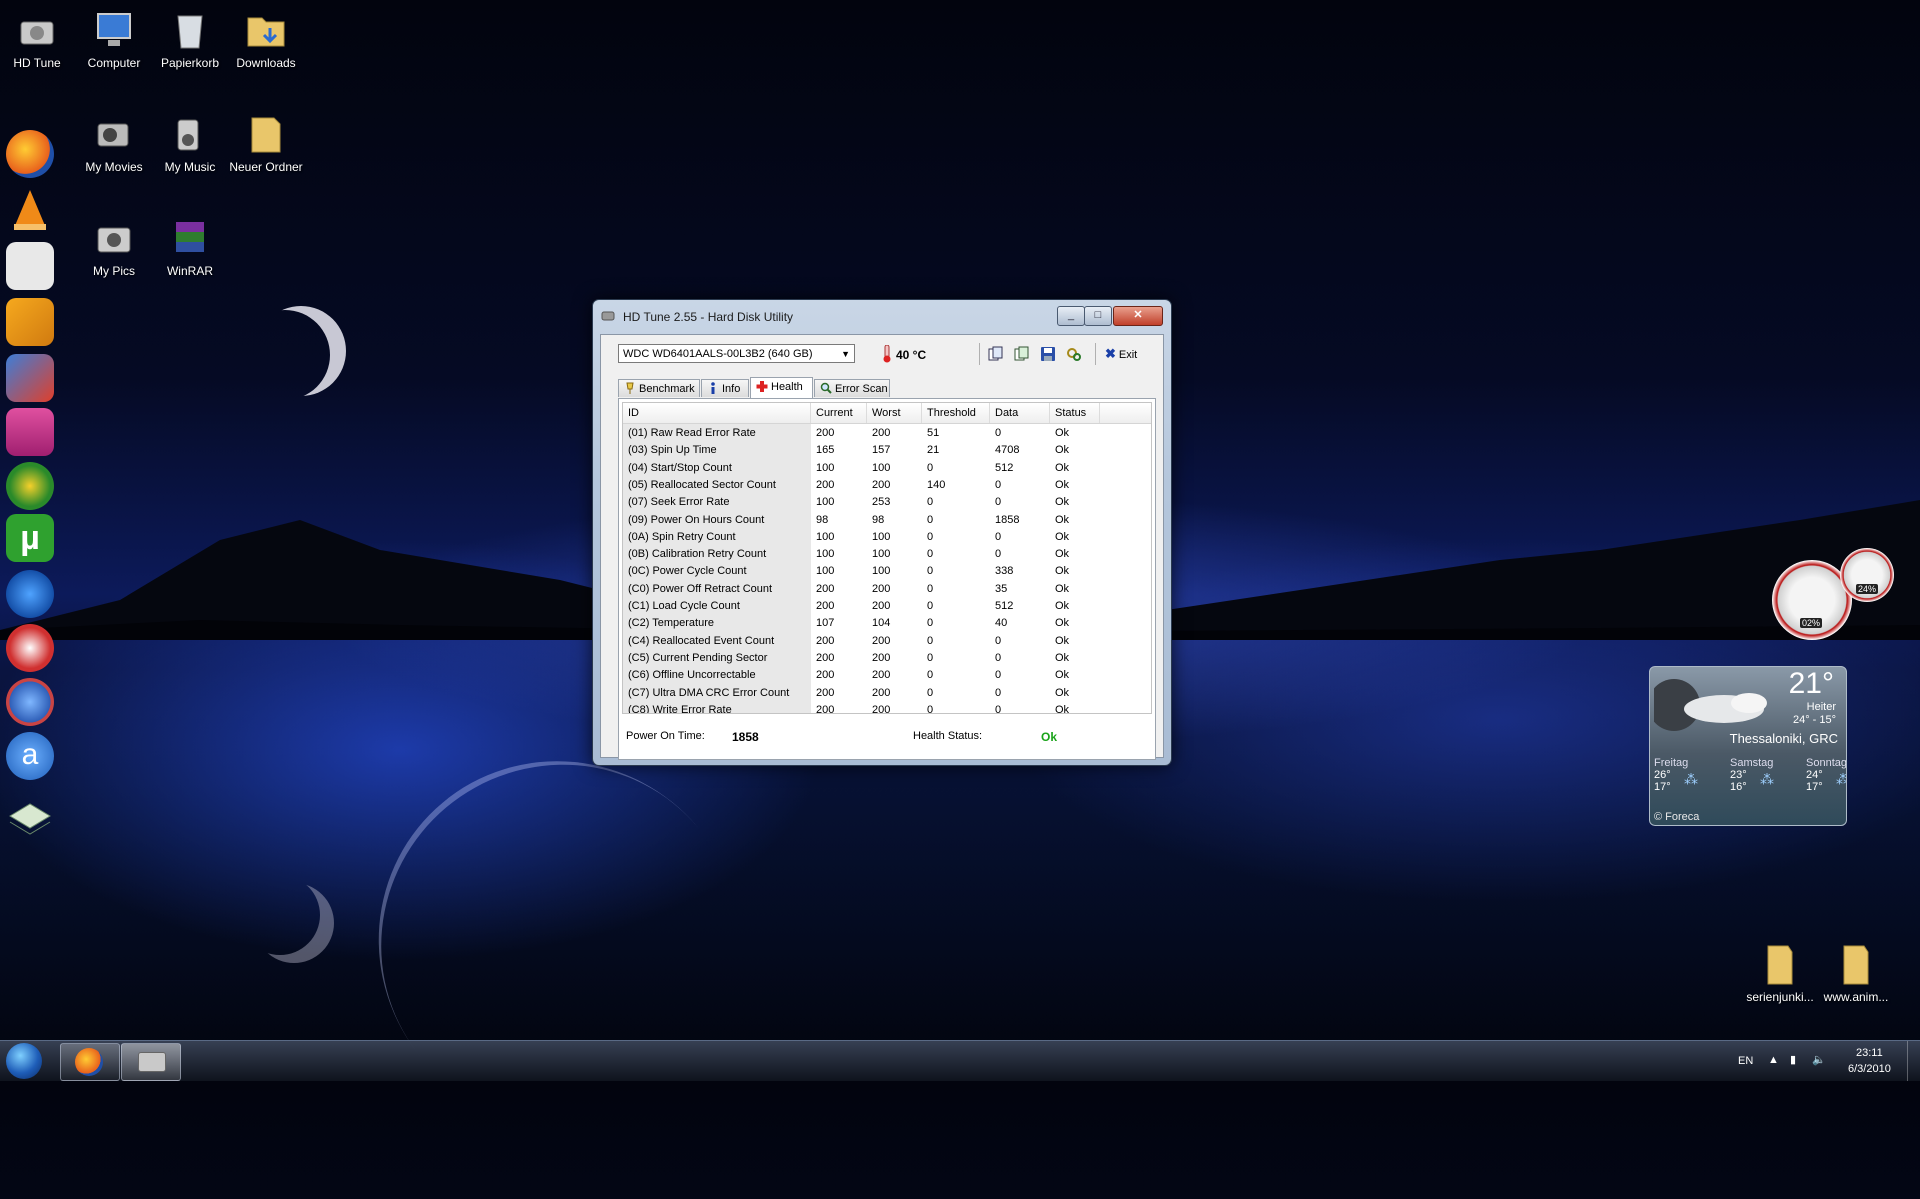 The image size is (1920, 1199). I want to click on options-icon, so click(1074, 354).